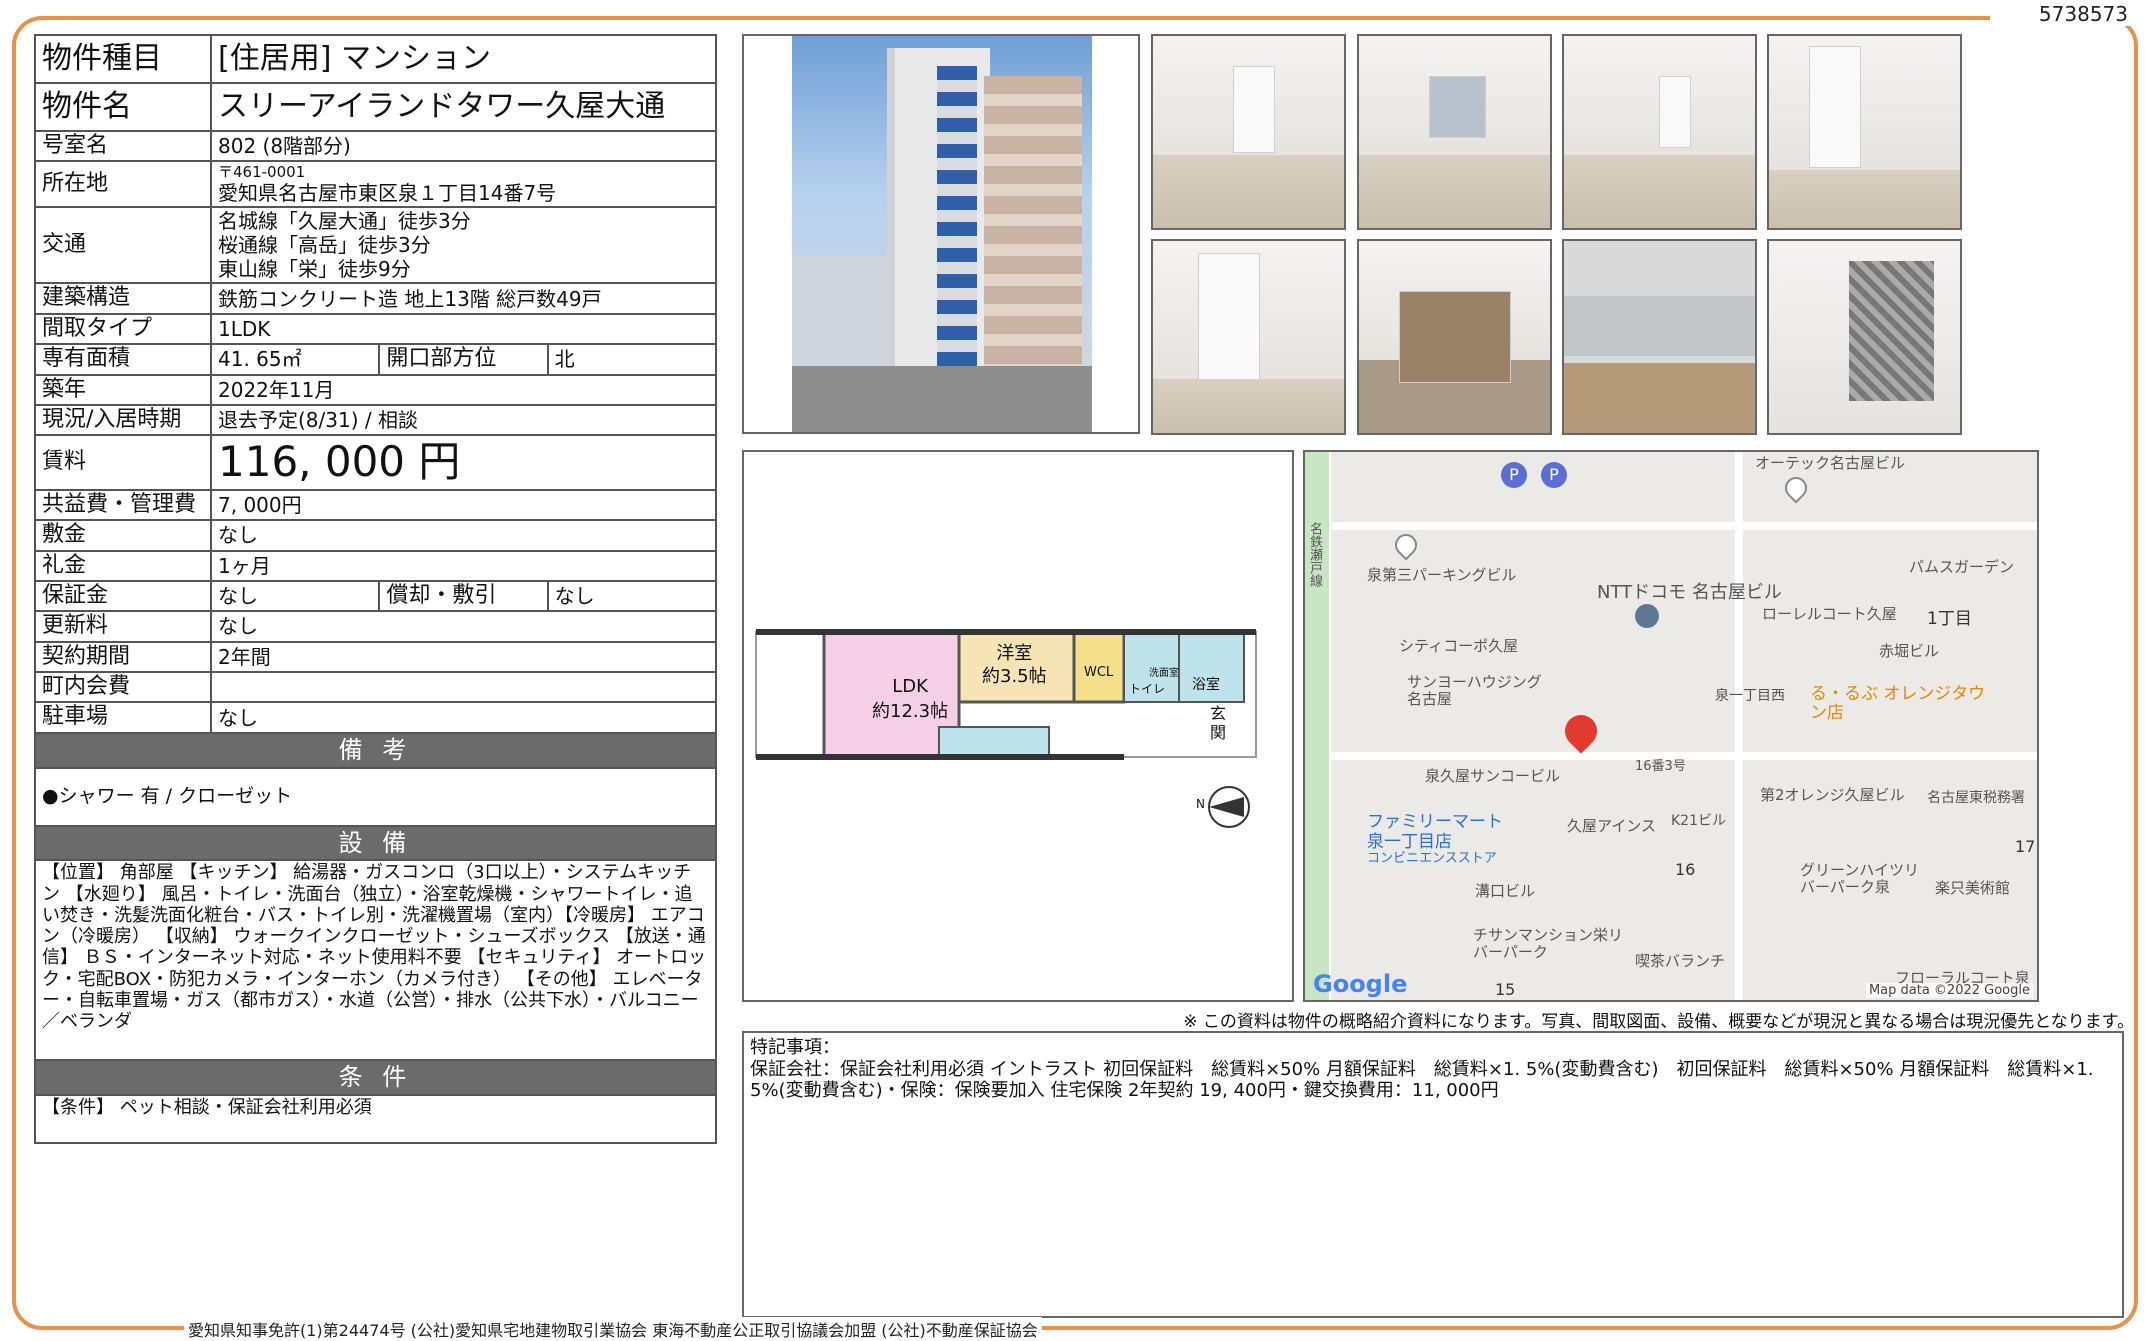  I want to click on map-label-7: シティコーポ久屋, so click(1459, 646).